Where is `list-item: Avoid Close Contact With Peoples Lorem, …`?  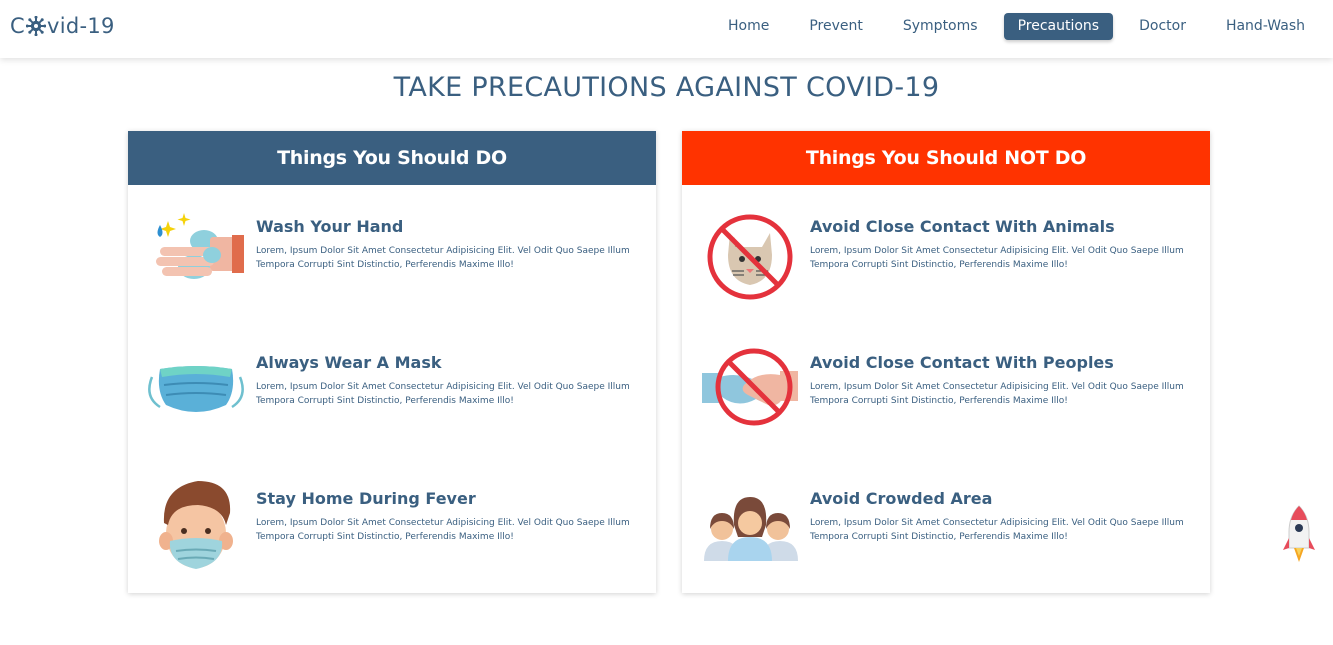
list-item: Avoid Close Contact With Peoples Lorem, … is located at coordinates (946, 393).